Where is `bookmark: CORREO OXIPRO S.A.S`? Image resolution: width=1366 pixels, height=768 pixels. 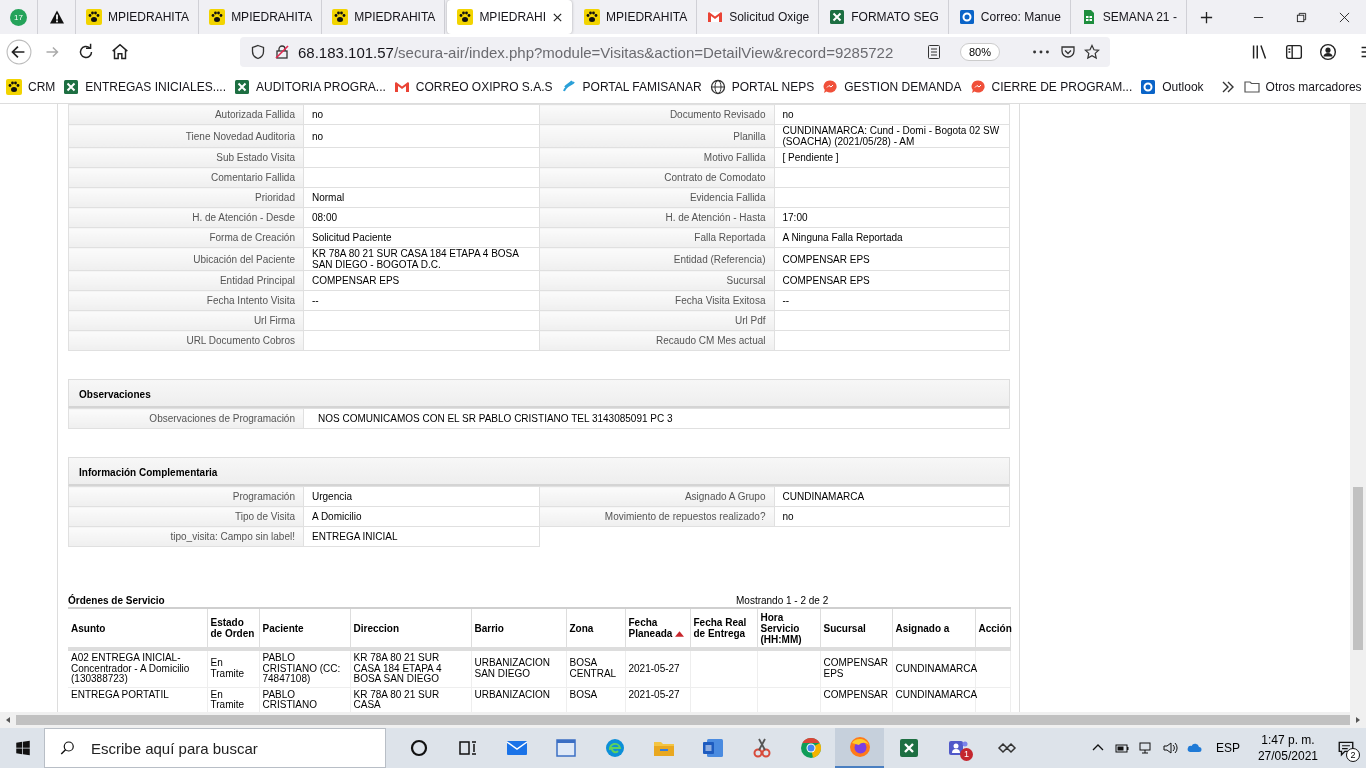 bookmark: CORREO OXIPRO S.A.S is located at coordinates (473, 86).